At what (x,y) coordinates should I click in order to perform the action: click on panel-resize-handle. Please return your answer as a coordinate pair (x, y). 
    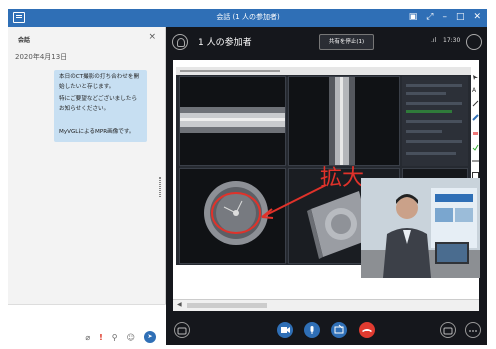
    Looking at the image, I should click on (160, 187).